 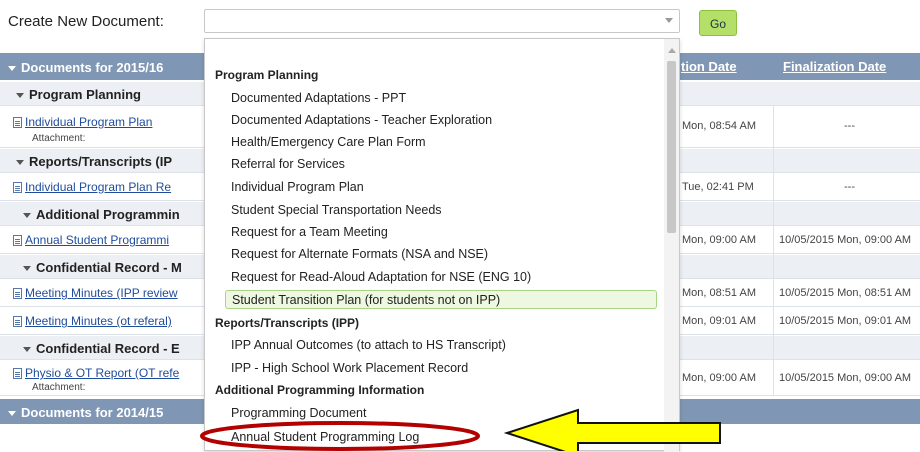 I want to click on section-title: Confidential Record - E, so click(x=108, y=348).